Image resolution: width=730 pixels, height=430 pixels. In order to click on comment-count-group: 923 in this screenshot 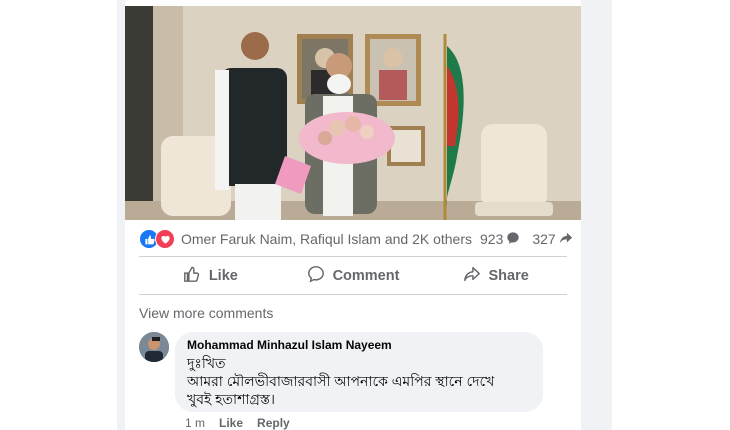, I will do `click(500, 239)`.